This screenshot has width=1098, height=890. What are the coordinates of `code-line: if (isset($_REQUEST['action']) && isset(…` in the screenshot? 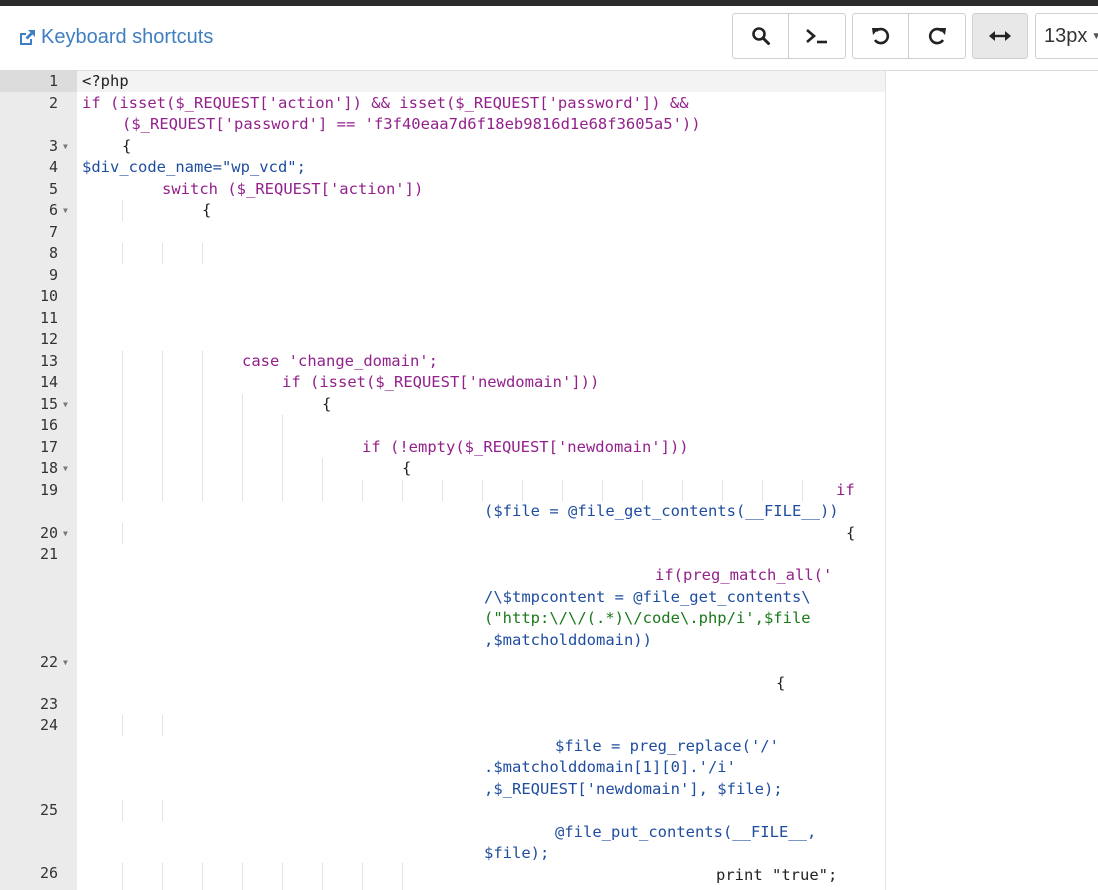 It's located at (385, 103).